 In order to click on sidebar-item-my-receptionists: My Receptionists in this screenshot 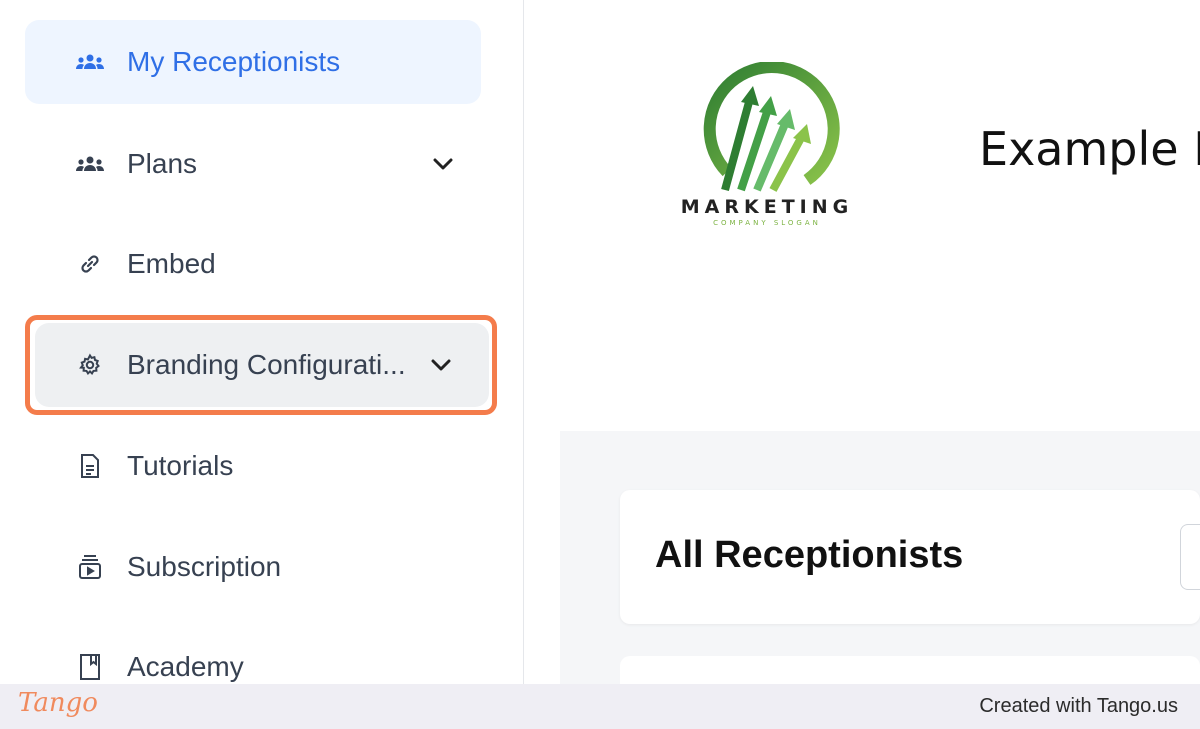, I will do `click(253, 62)`.